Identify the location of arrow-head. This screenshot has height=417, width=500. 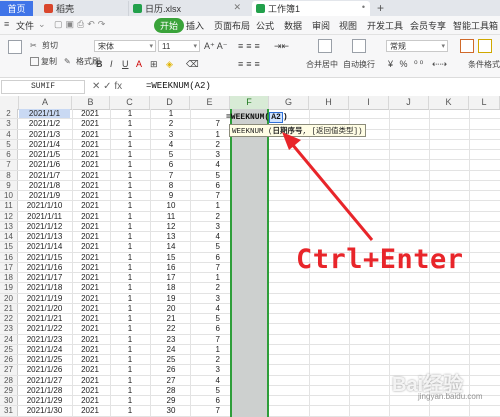
(291, 141).